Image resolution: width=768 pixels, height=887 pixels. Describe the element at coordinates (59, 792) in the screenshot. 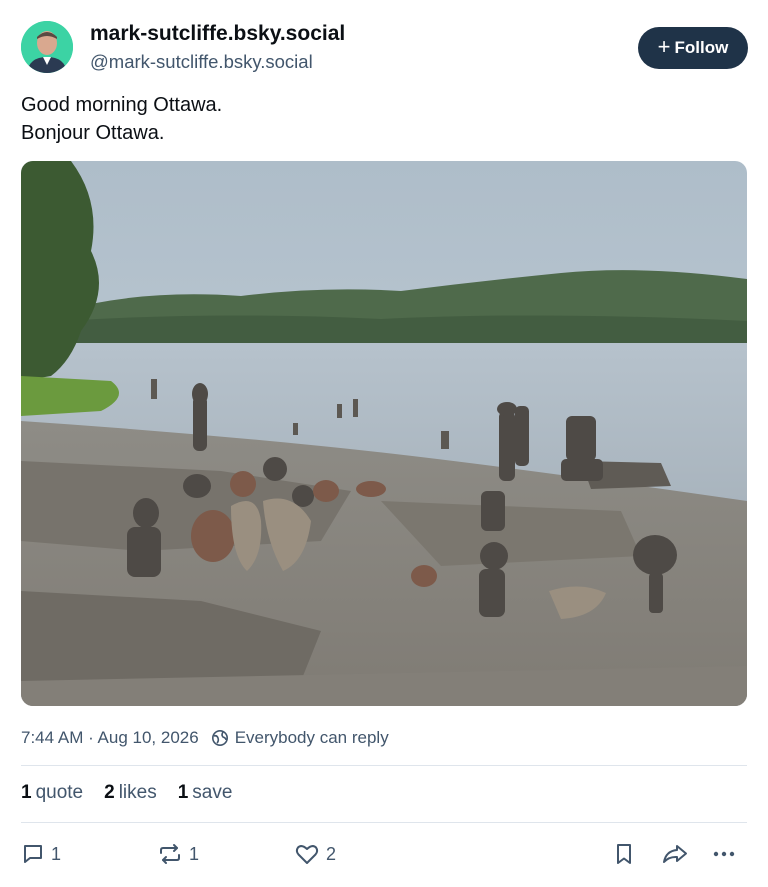

I see `quotes-label: quote` at that location.